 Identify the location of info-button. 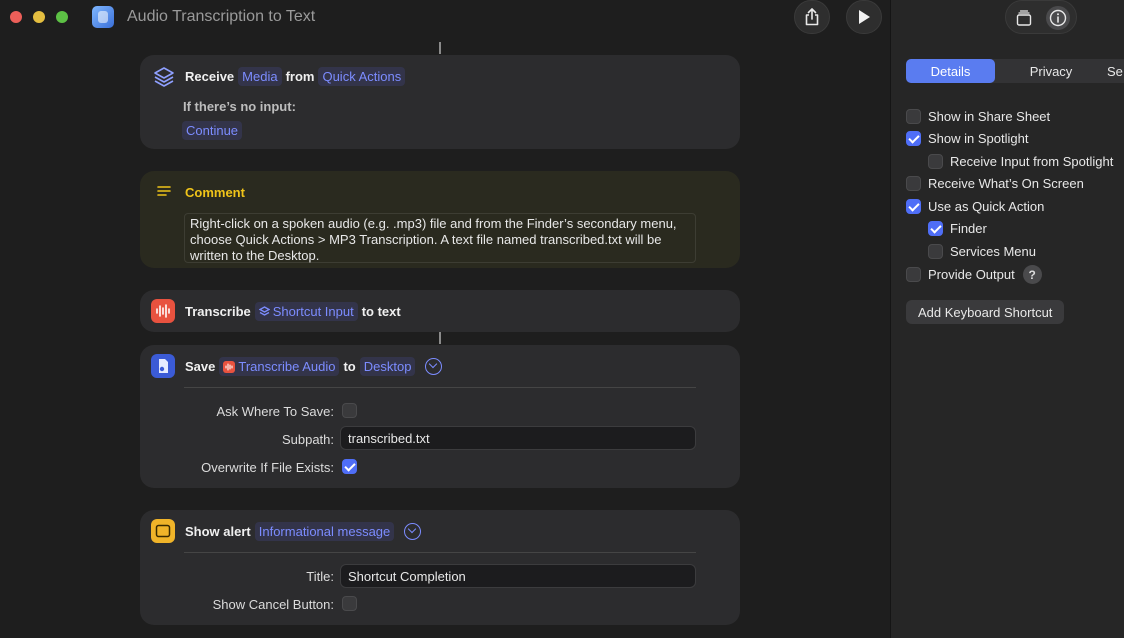
(1058, 18).